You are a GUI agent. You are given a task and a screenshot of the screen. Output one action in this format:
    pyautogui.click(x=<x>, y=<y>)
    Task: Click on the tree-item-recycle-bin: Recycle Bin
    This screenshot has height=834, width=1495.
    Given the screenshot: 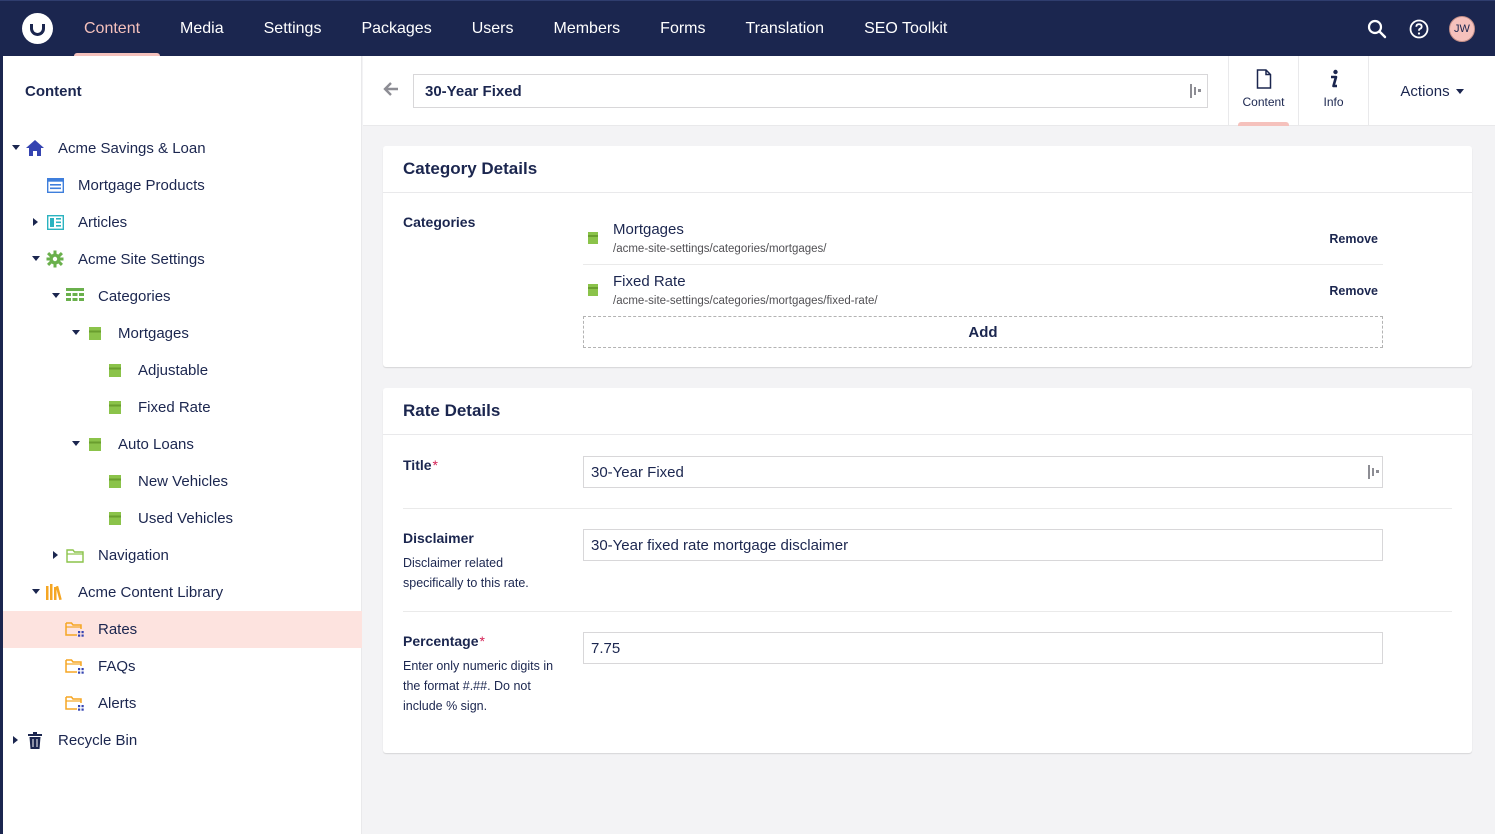 What is the action you would take?
    pyautogui.click(x=182, y=740)
    